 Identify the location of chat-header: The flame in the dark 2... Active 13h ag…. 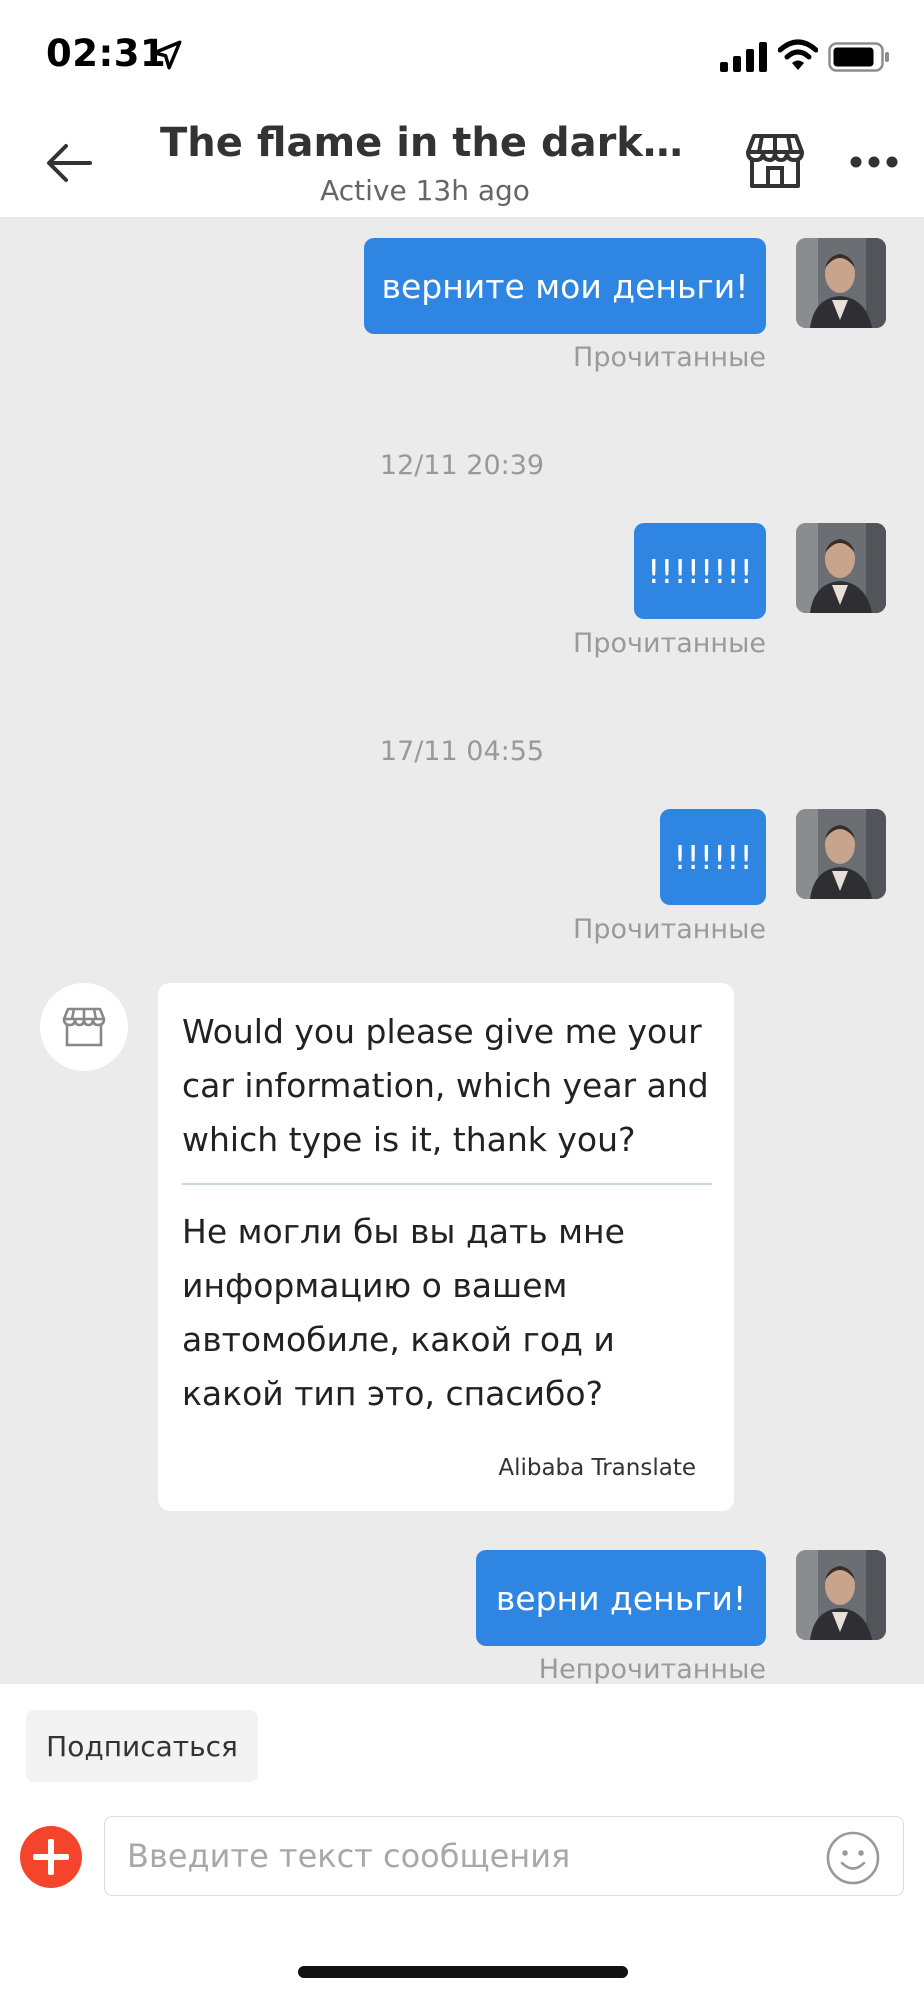
(462, 164).